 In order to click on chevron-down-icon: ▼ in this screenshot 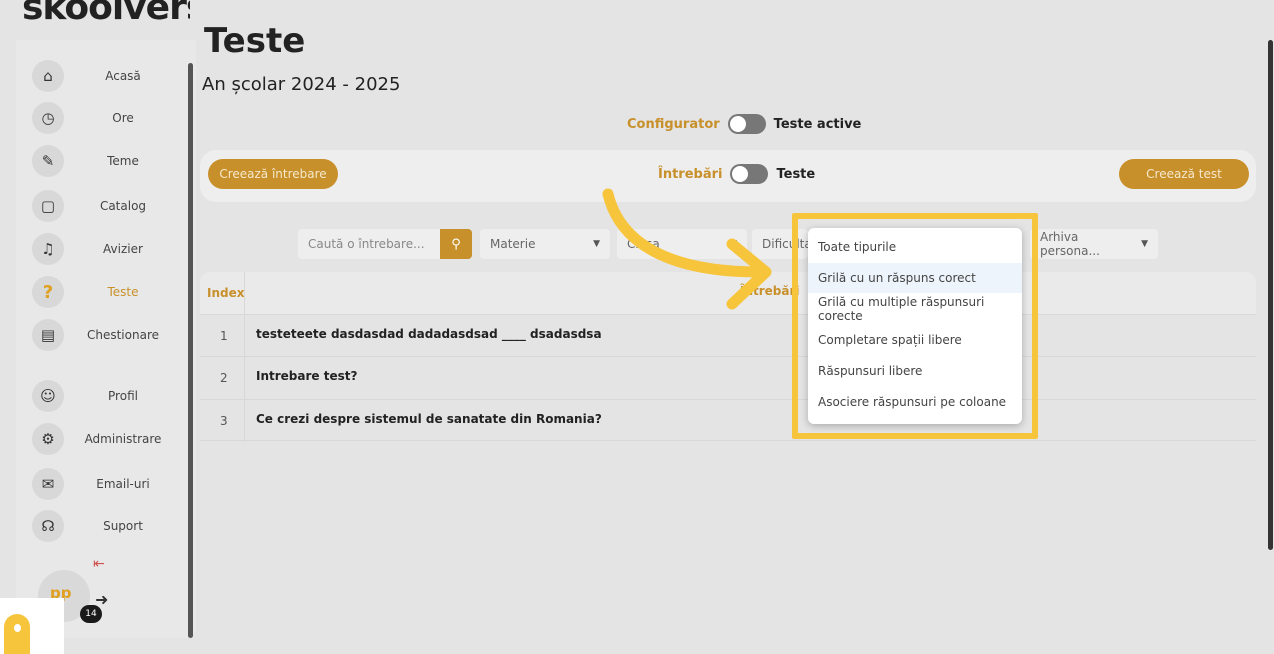, I will do `click(1144, 244)`.